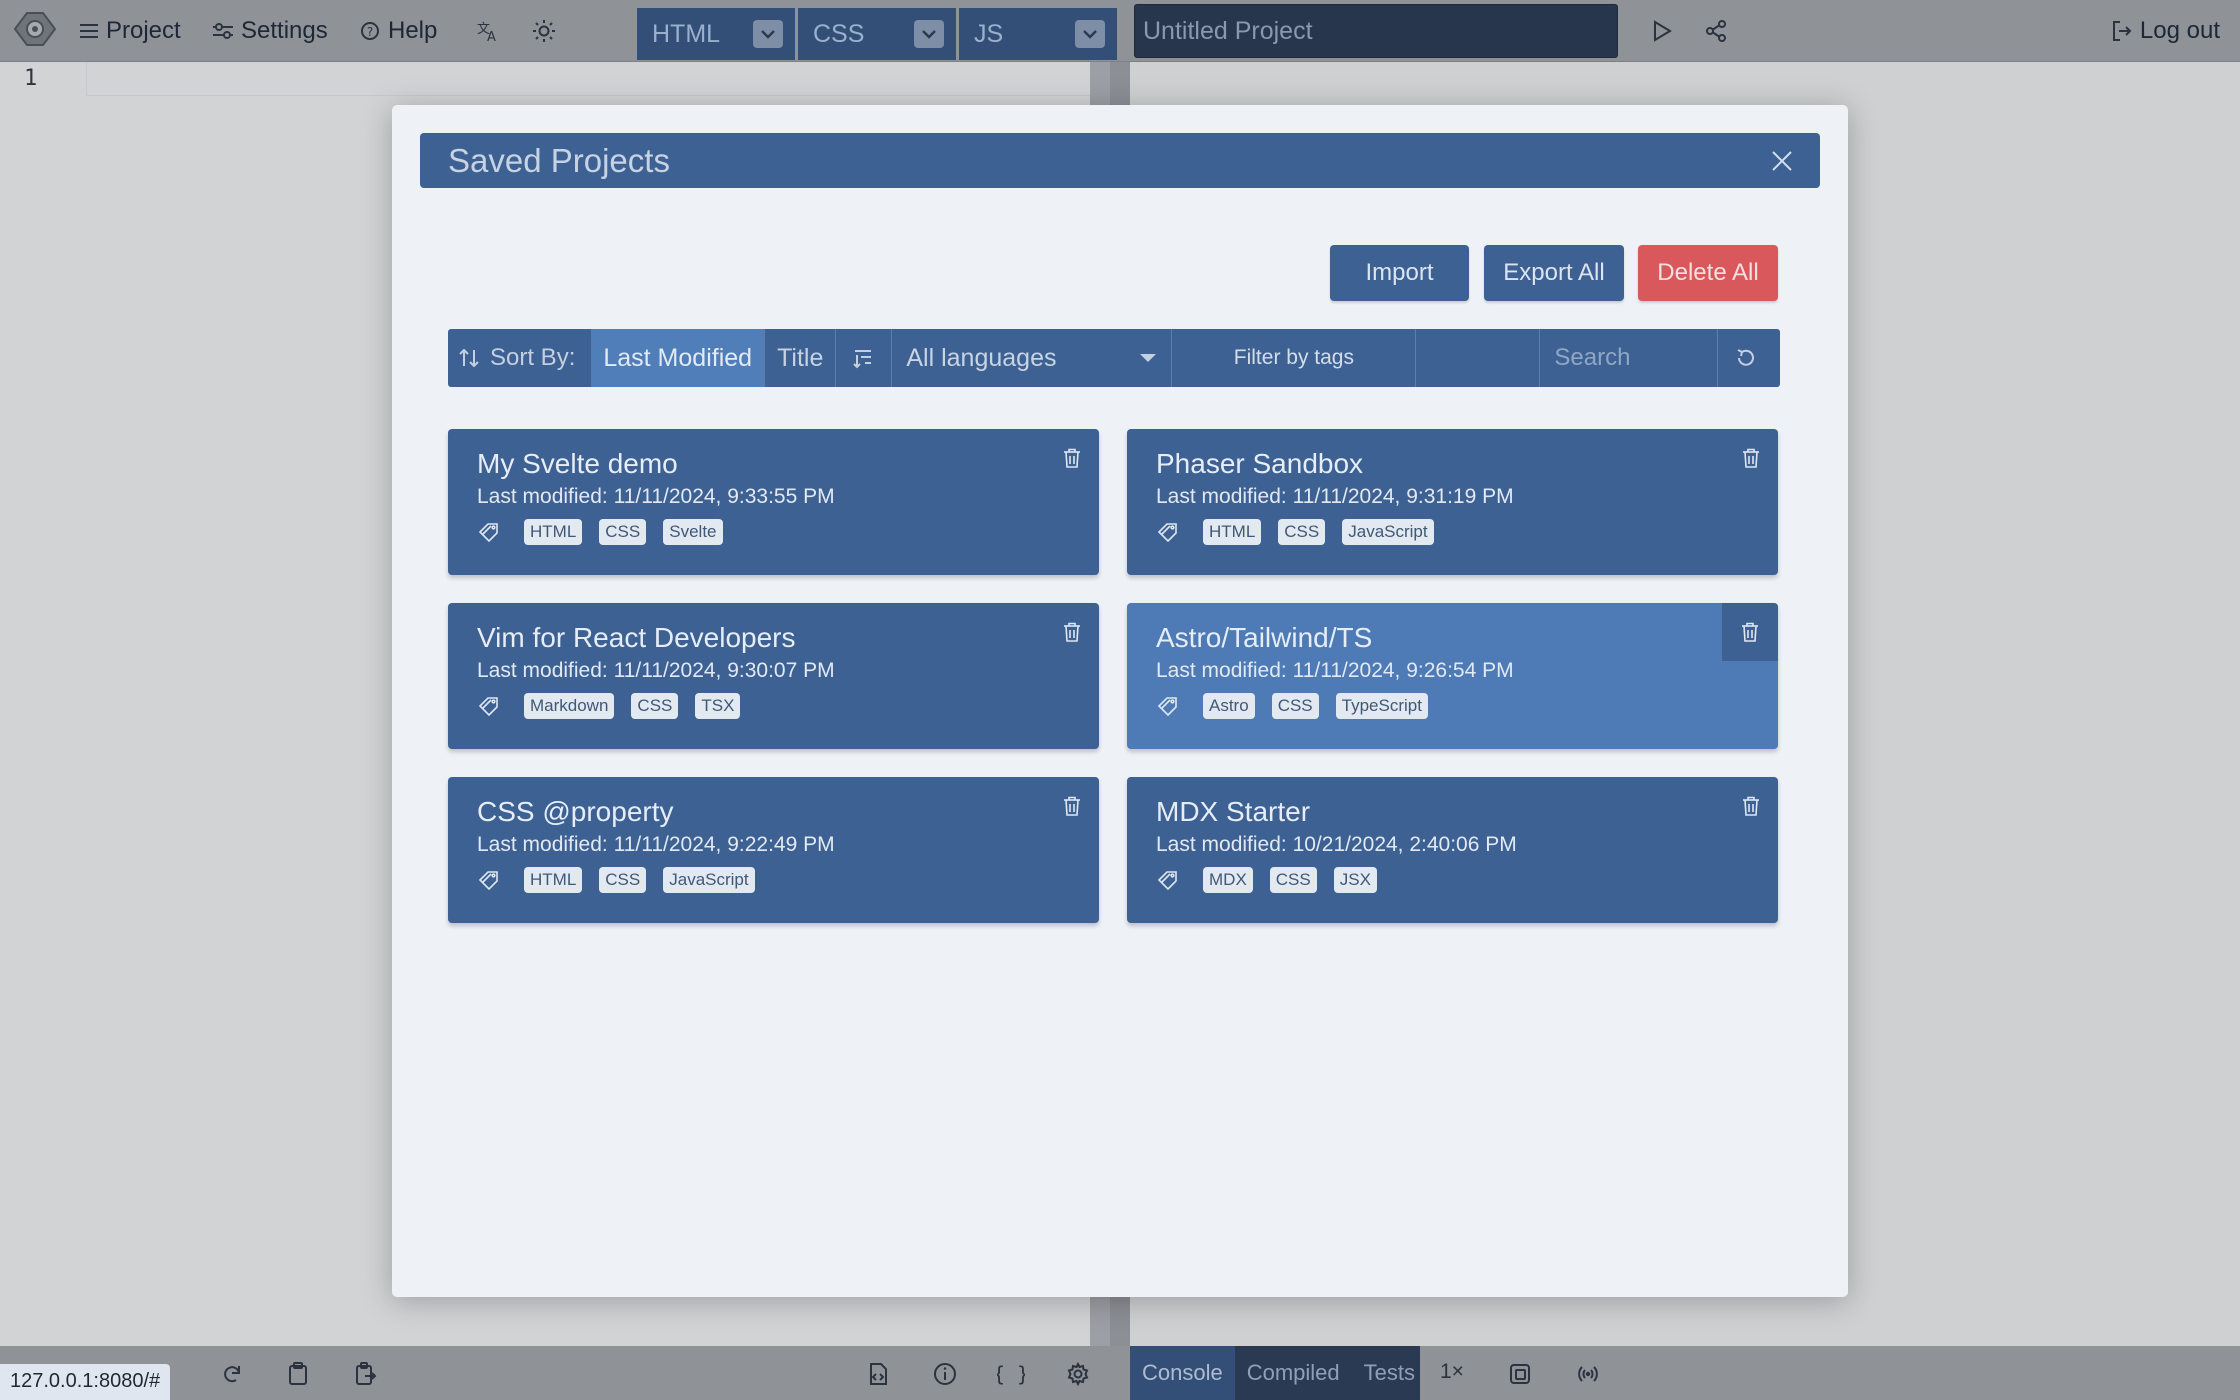  I want to click on project-menu: Project, so click(130, 31).